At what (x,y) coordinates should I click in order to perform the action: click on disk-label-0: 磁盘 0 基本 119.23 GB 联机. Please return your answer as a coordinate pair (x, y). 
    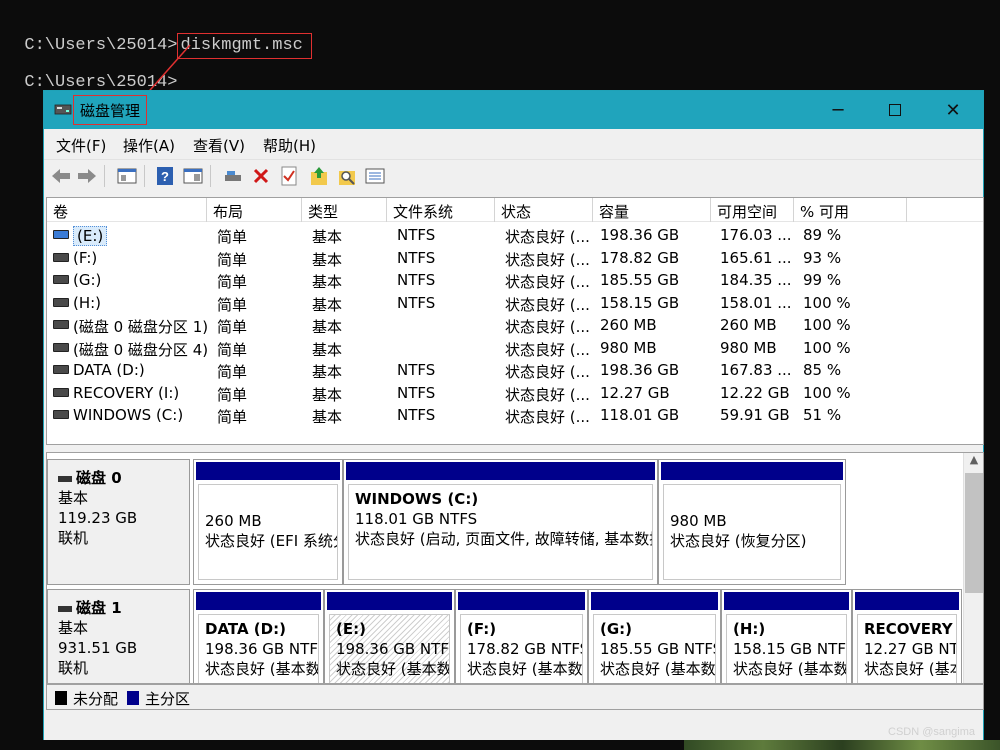
    Looking at the image, I should click on (118, 522).